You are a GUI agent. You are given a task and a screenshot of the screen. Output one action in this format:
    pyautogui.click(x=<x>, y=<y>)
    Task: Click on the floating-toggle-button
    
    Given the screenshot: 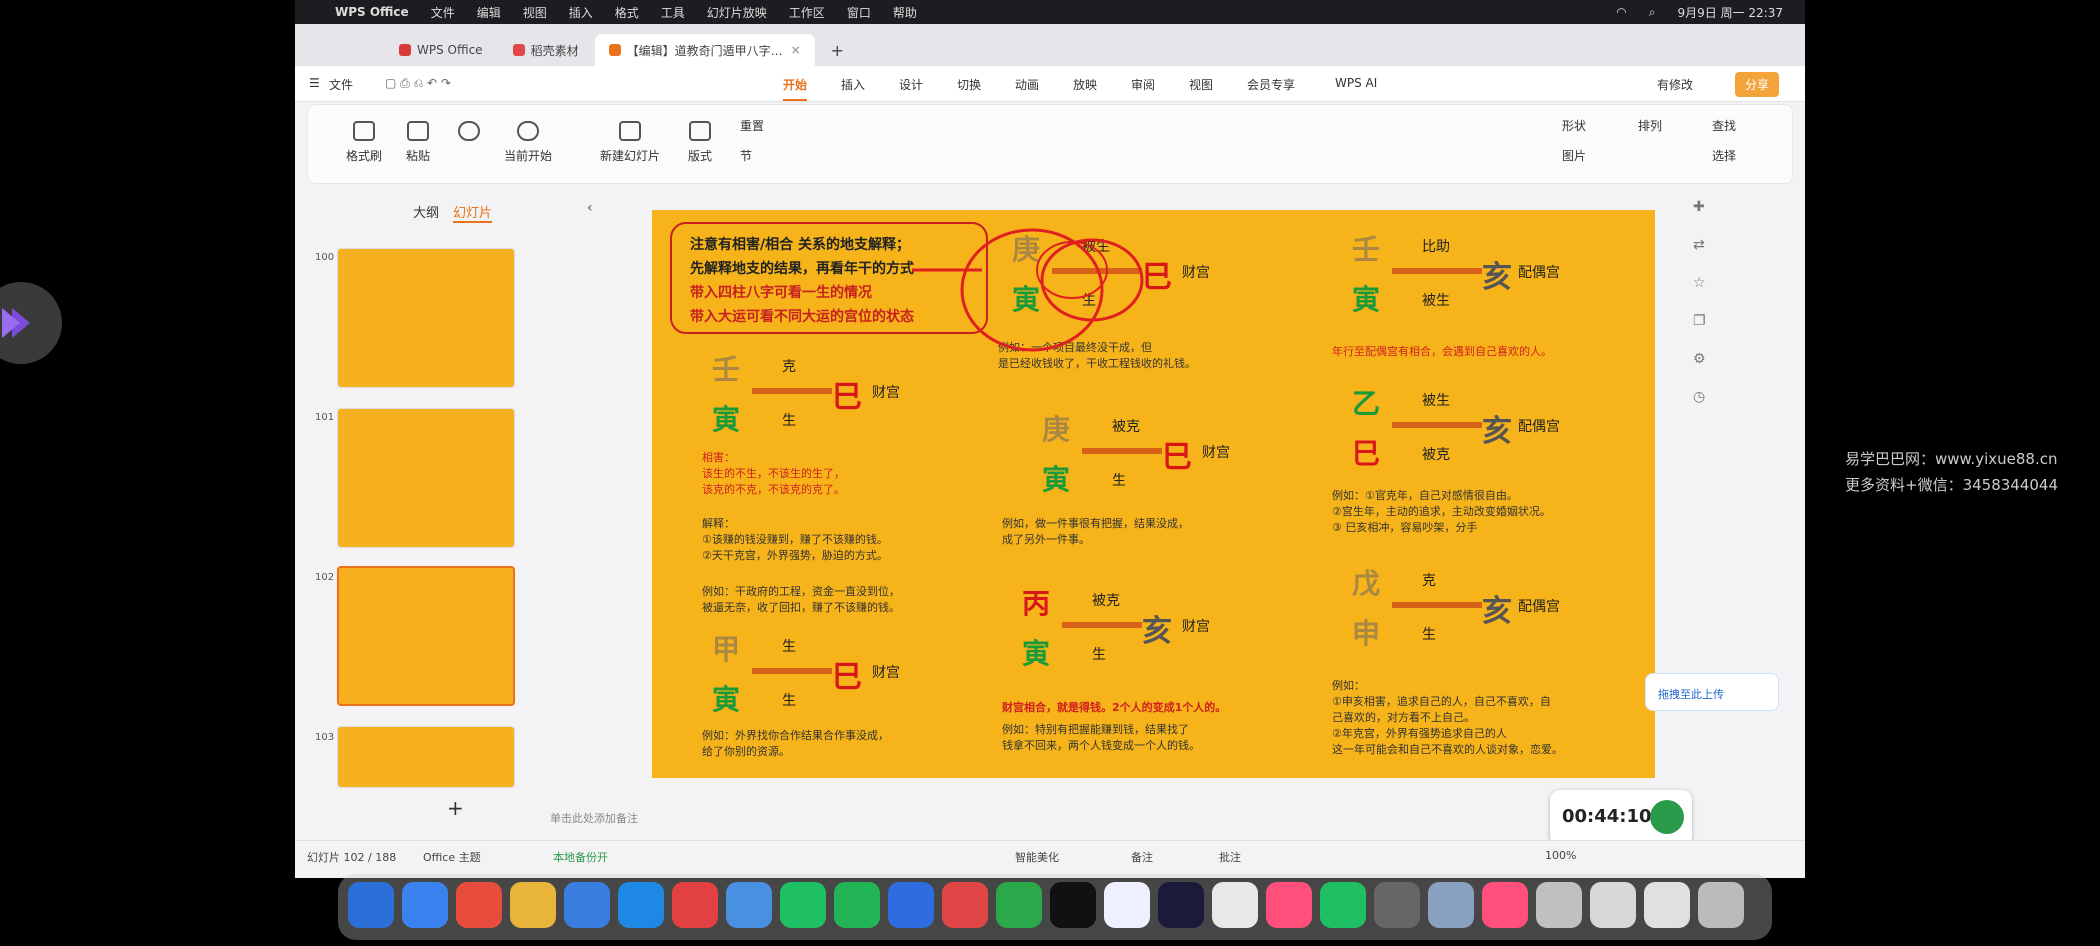 What is the action you would take?
    pyautogui.click(x=31, y=323)
    